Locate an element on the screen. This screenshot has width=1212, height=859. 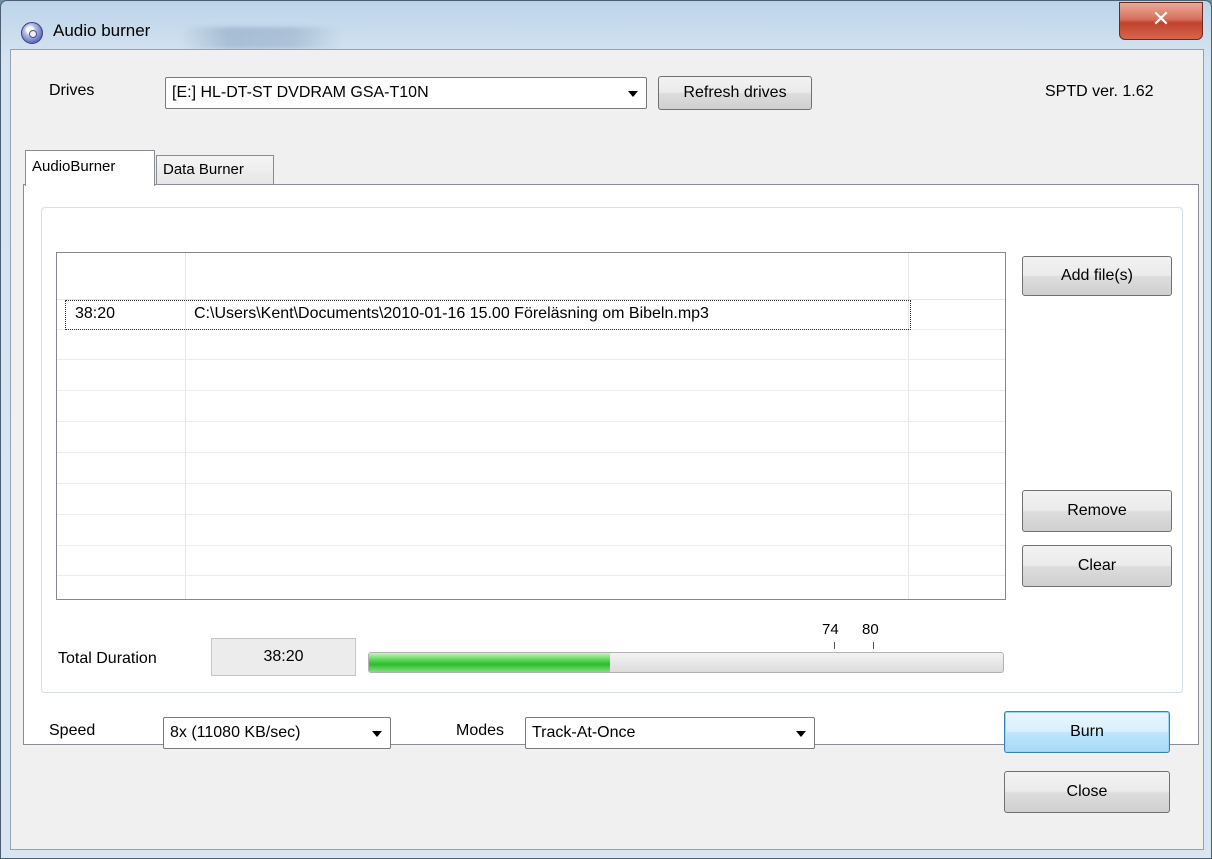
capacity-marker-74: 74 is located at coordinates (830, 629).